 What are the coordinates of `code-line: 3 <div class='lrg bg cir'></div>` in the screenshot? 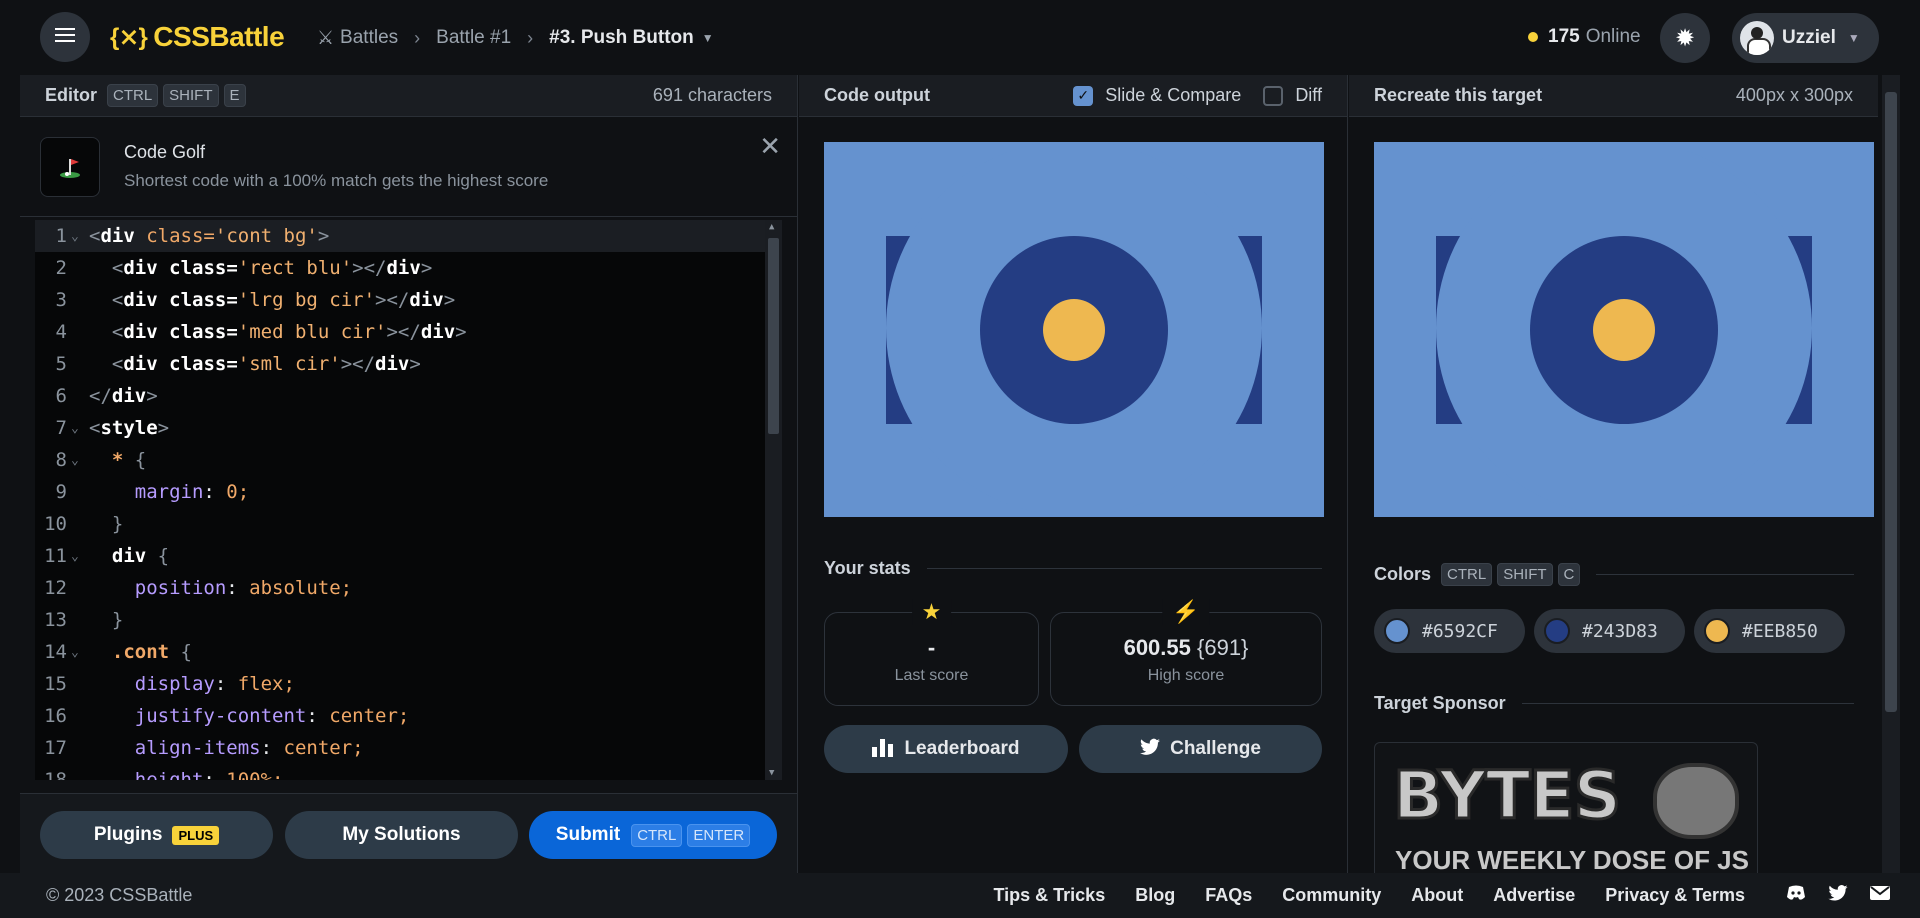 It's located at (408, 300).